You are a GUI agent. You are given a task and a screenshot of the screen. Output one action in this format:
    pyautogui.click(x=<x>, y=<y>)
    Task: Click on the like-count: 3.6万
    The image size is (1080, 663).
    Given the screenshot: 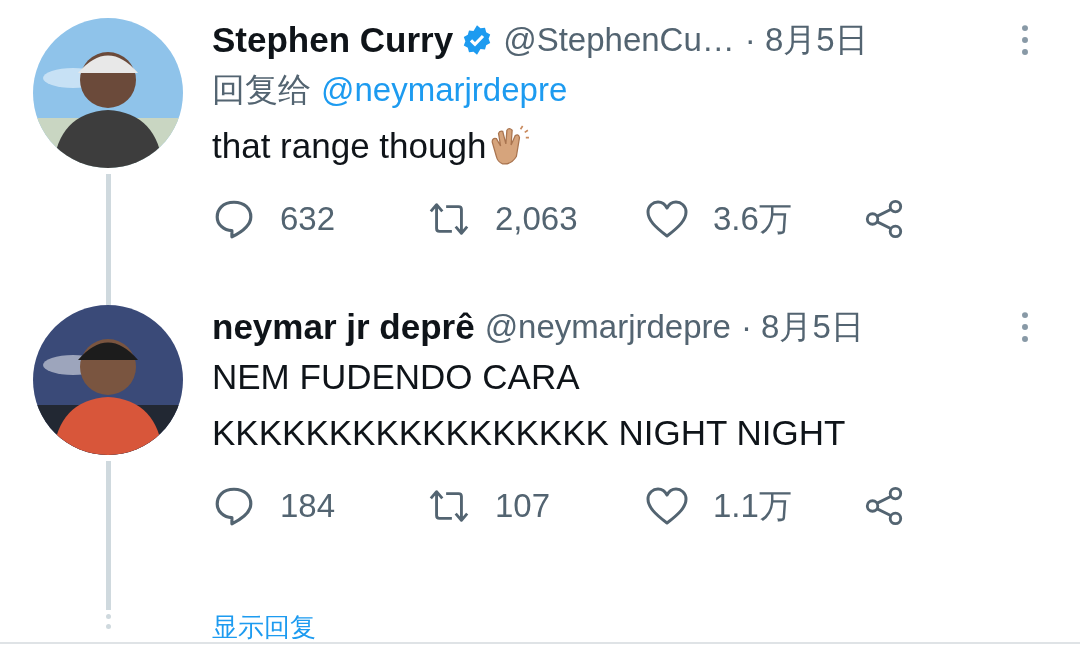 What is the action you would take?
    pyautogui.click(x=752, y=218)
    